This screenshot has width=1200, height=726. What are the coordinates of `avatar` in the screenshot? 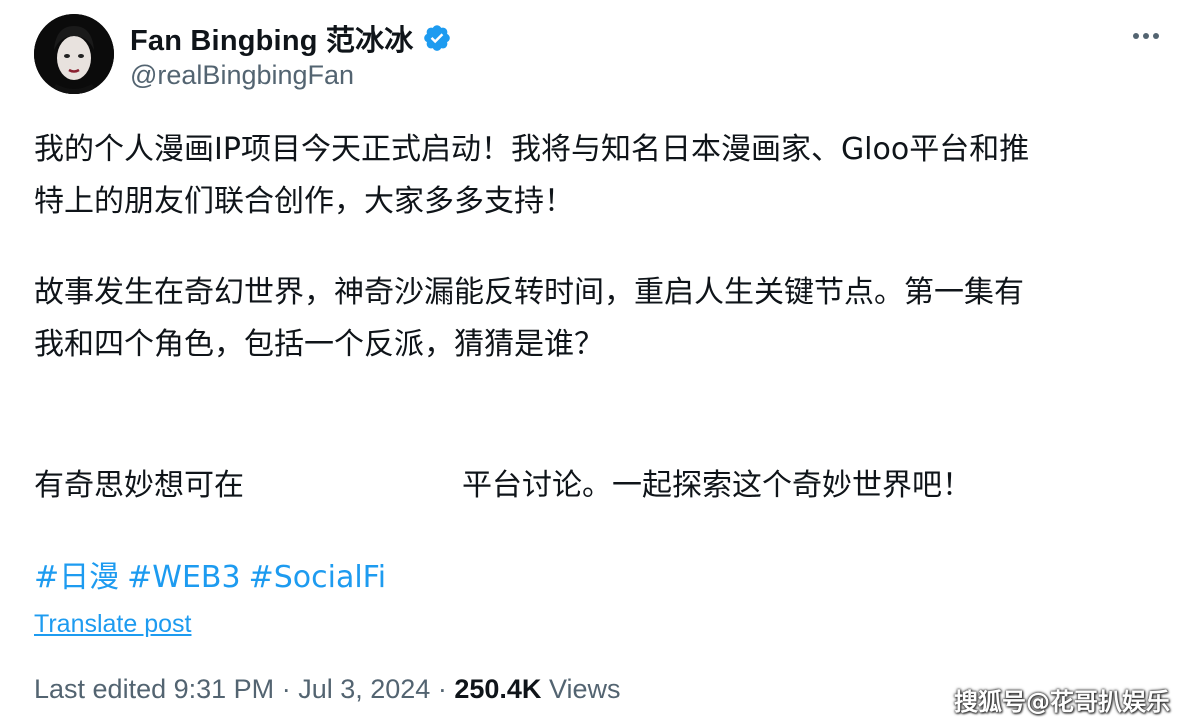 It's located at (74, 54).